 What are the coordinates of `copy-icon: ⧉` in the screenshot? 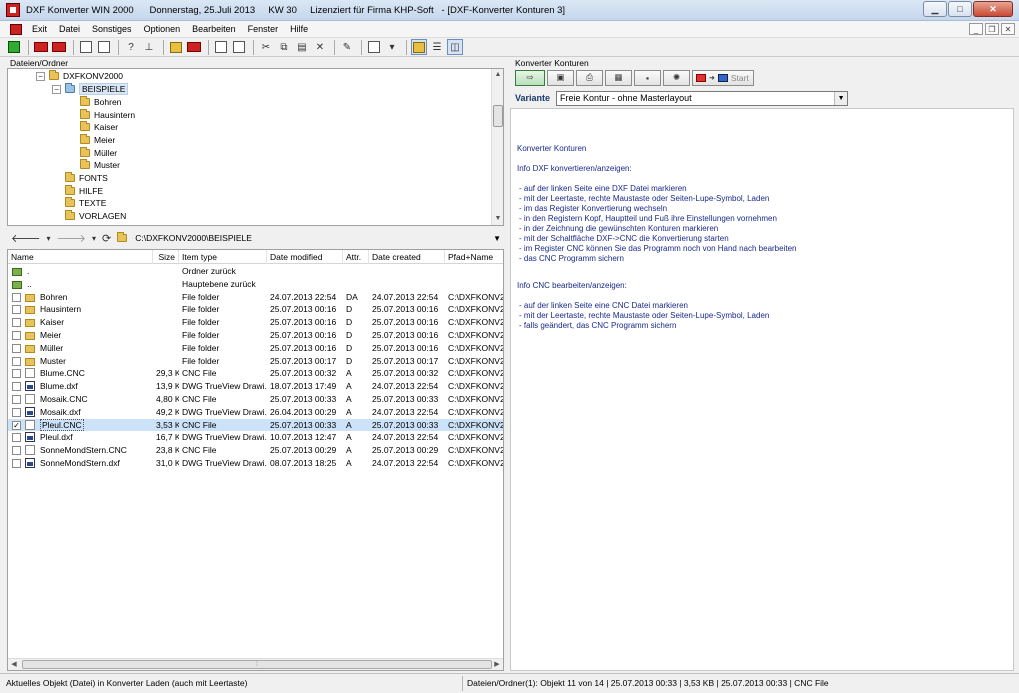 It's located at (284, 47).